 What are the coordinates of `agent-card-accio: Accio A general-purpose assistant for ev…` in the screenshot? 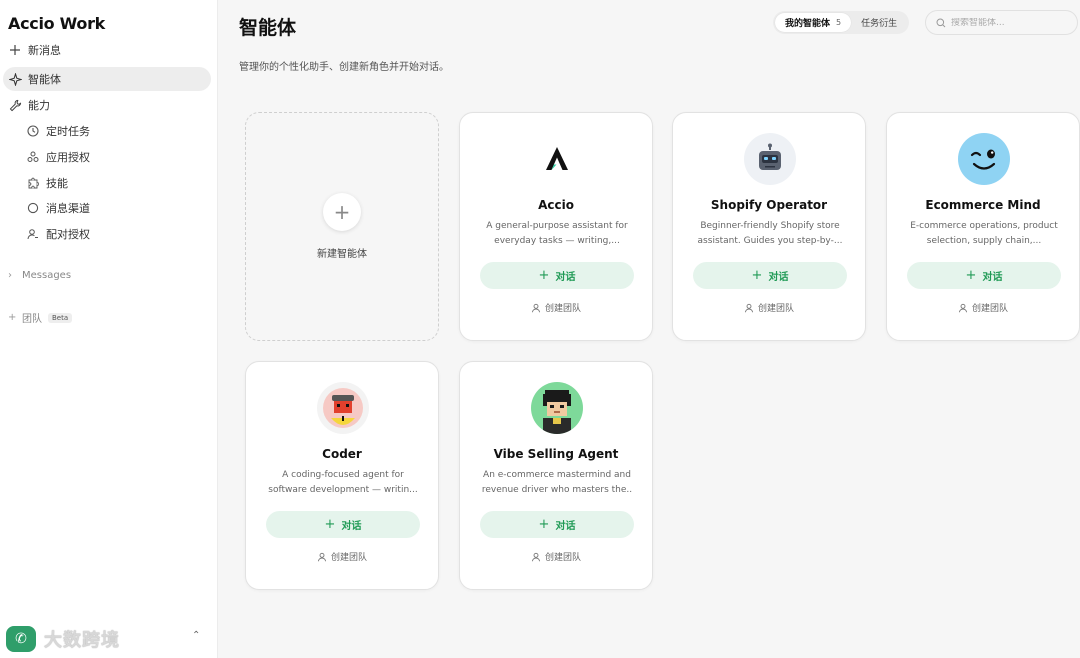 It's located at (556, 226).